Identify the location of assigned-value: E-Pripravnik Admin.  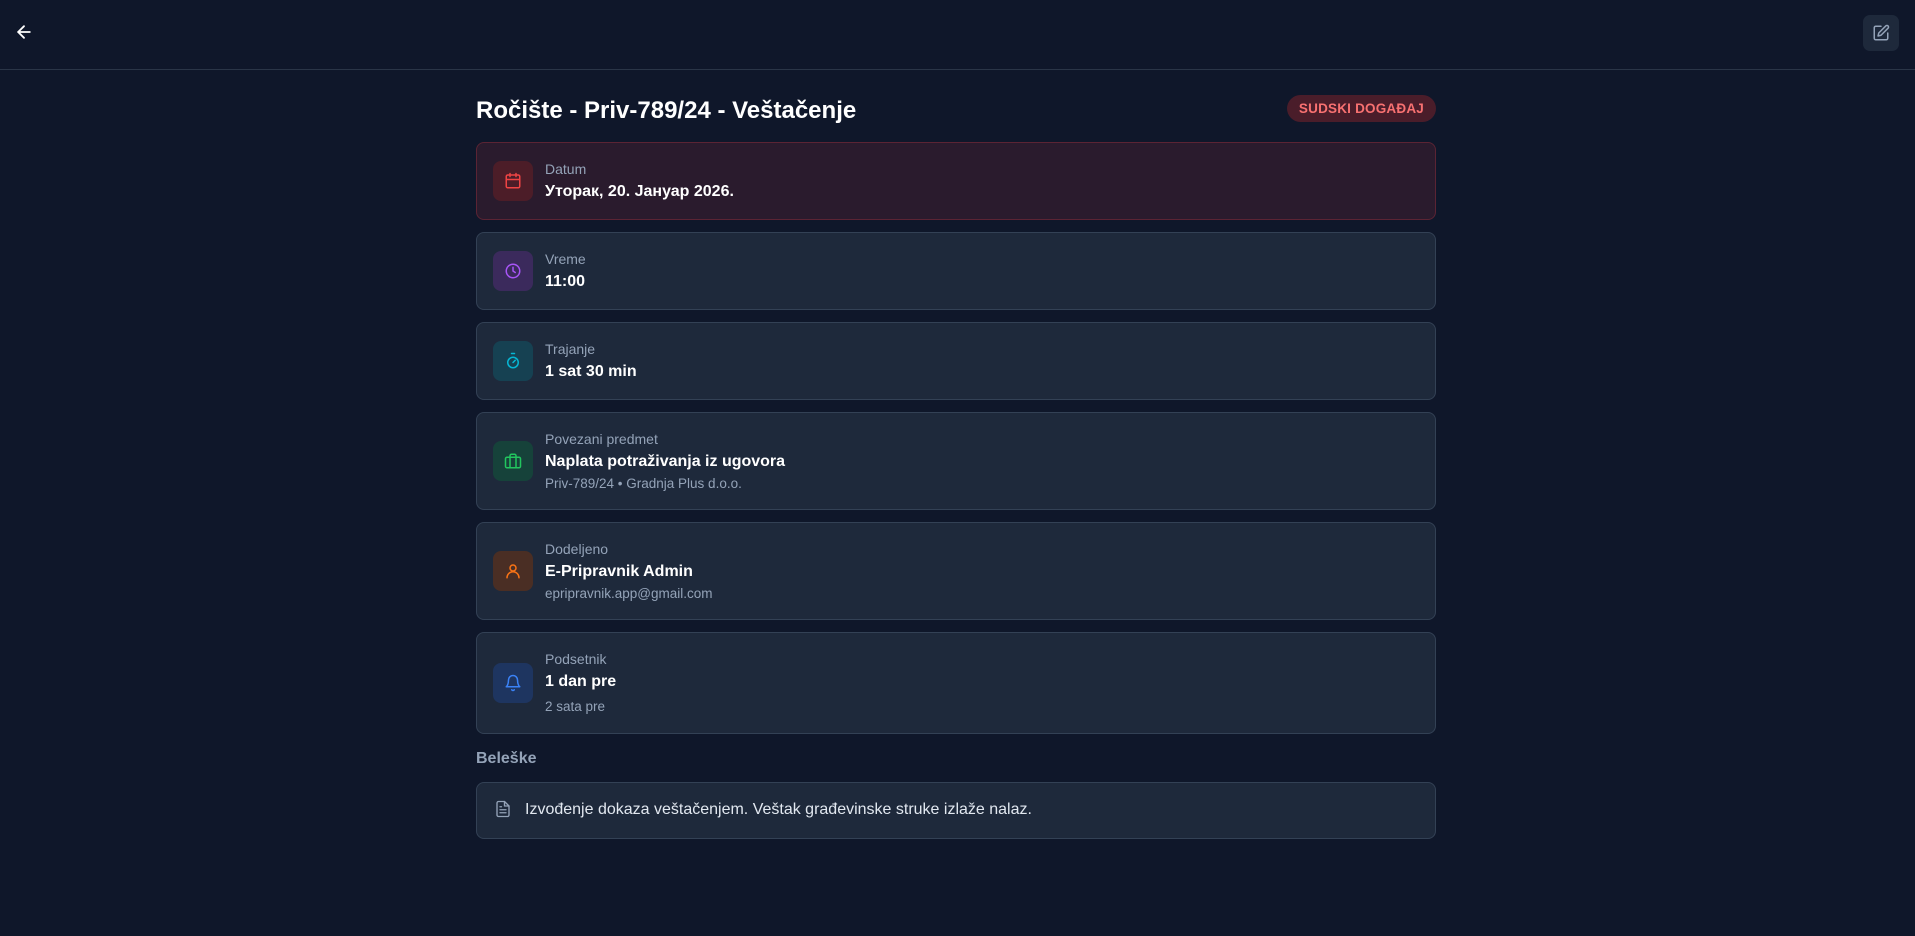
(619, 571).